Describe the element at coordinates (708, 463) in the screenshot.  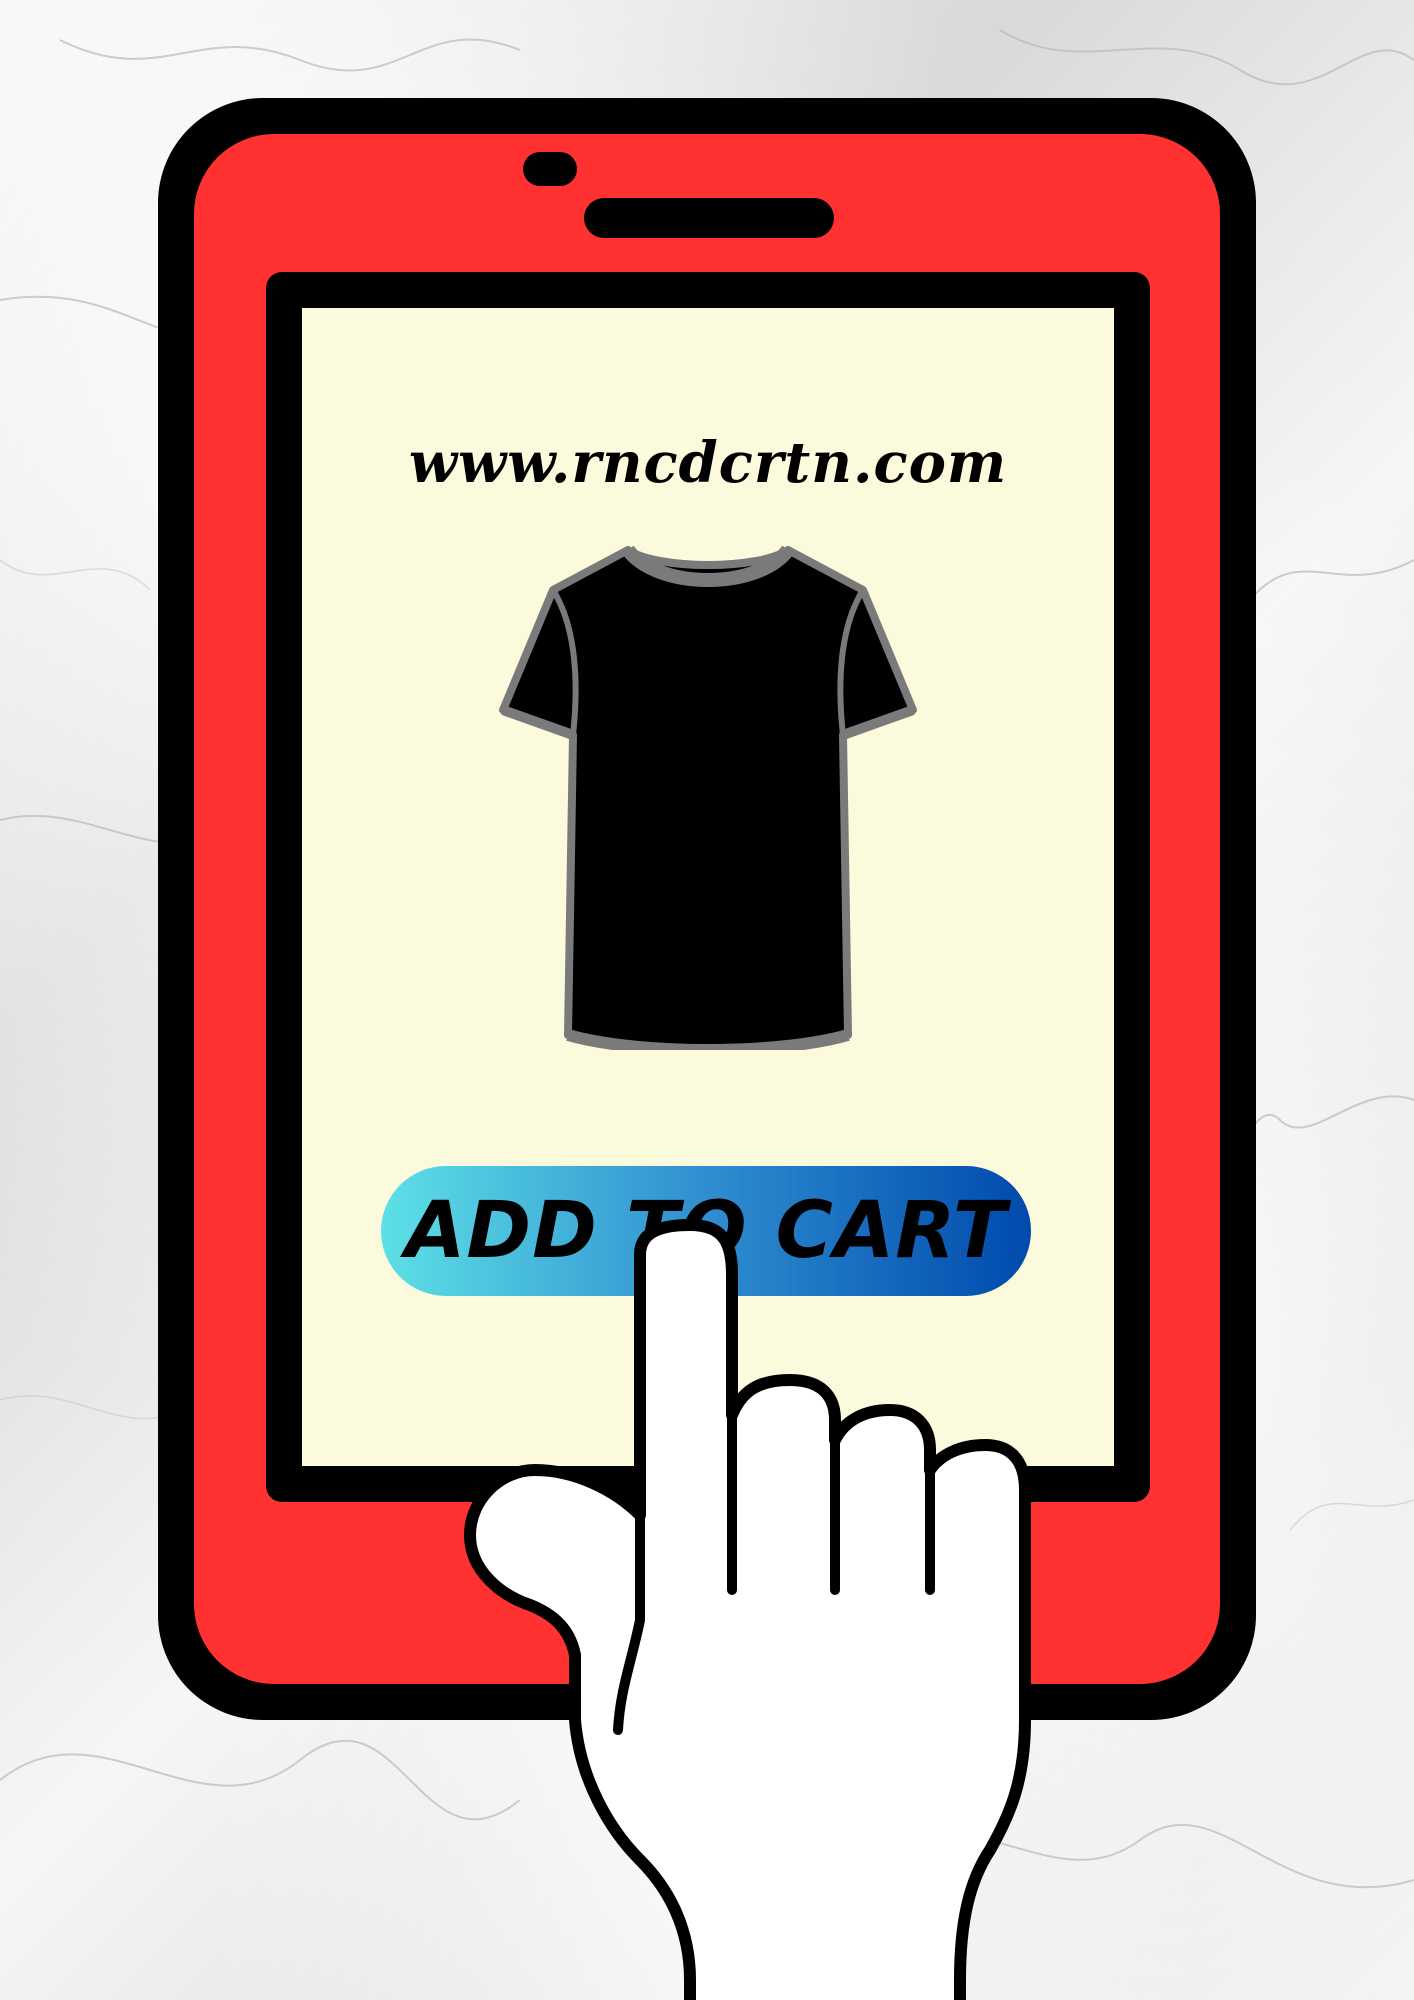
I see `site-url: www.rncdcrtn.com` at that location.